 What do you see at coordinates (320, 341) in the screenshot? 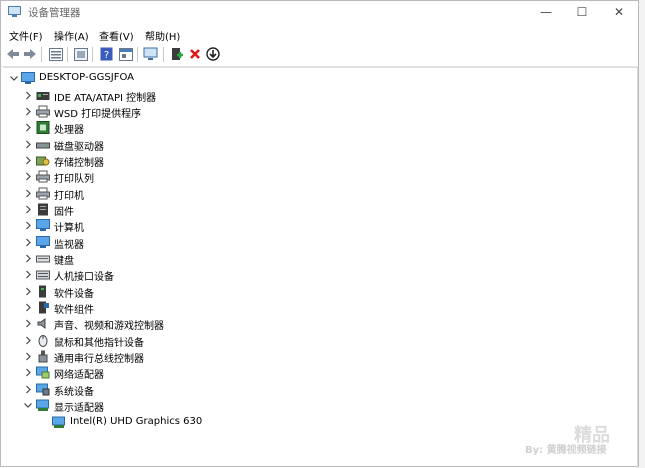
I see `tree-category-row: 鼠标和其他指针设备` at bounding box center [320, 341].